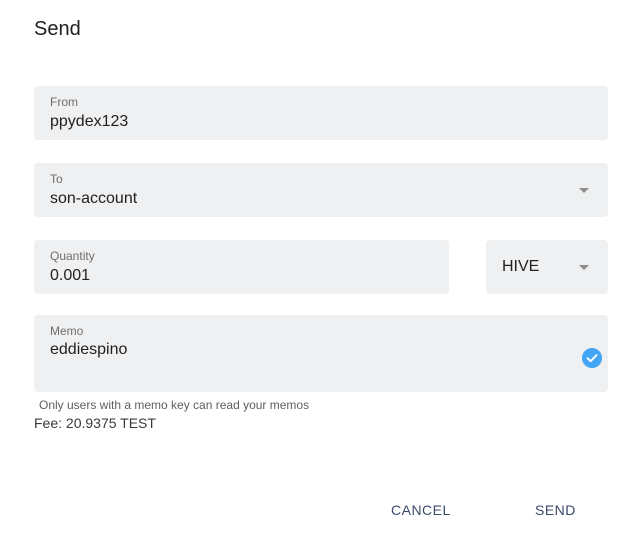 This screenshot has width=644, height=535. I want to click on from-label: From, so click(64, 102).